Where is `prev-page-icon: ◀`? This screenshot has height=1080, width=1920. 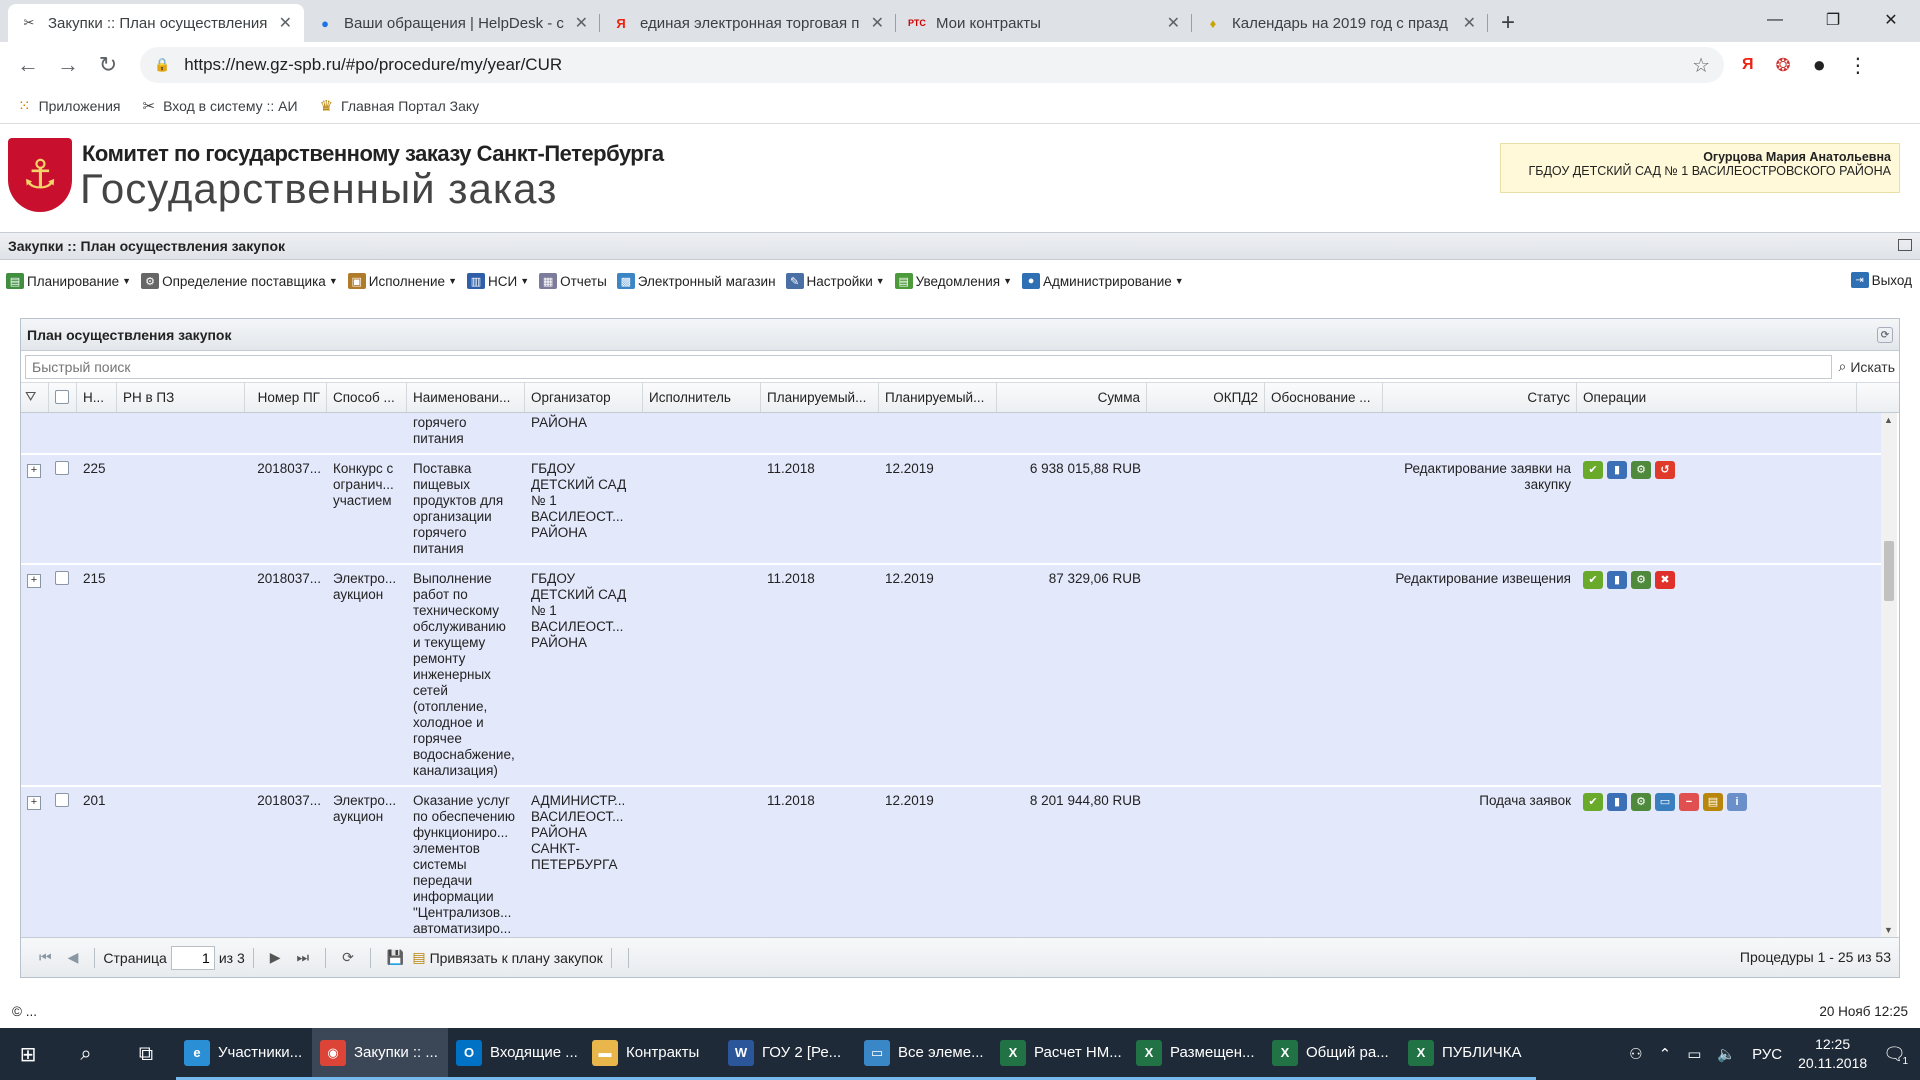
prev-page-icon: ◀ is located at coordinates (73, 957).